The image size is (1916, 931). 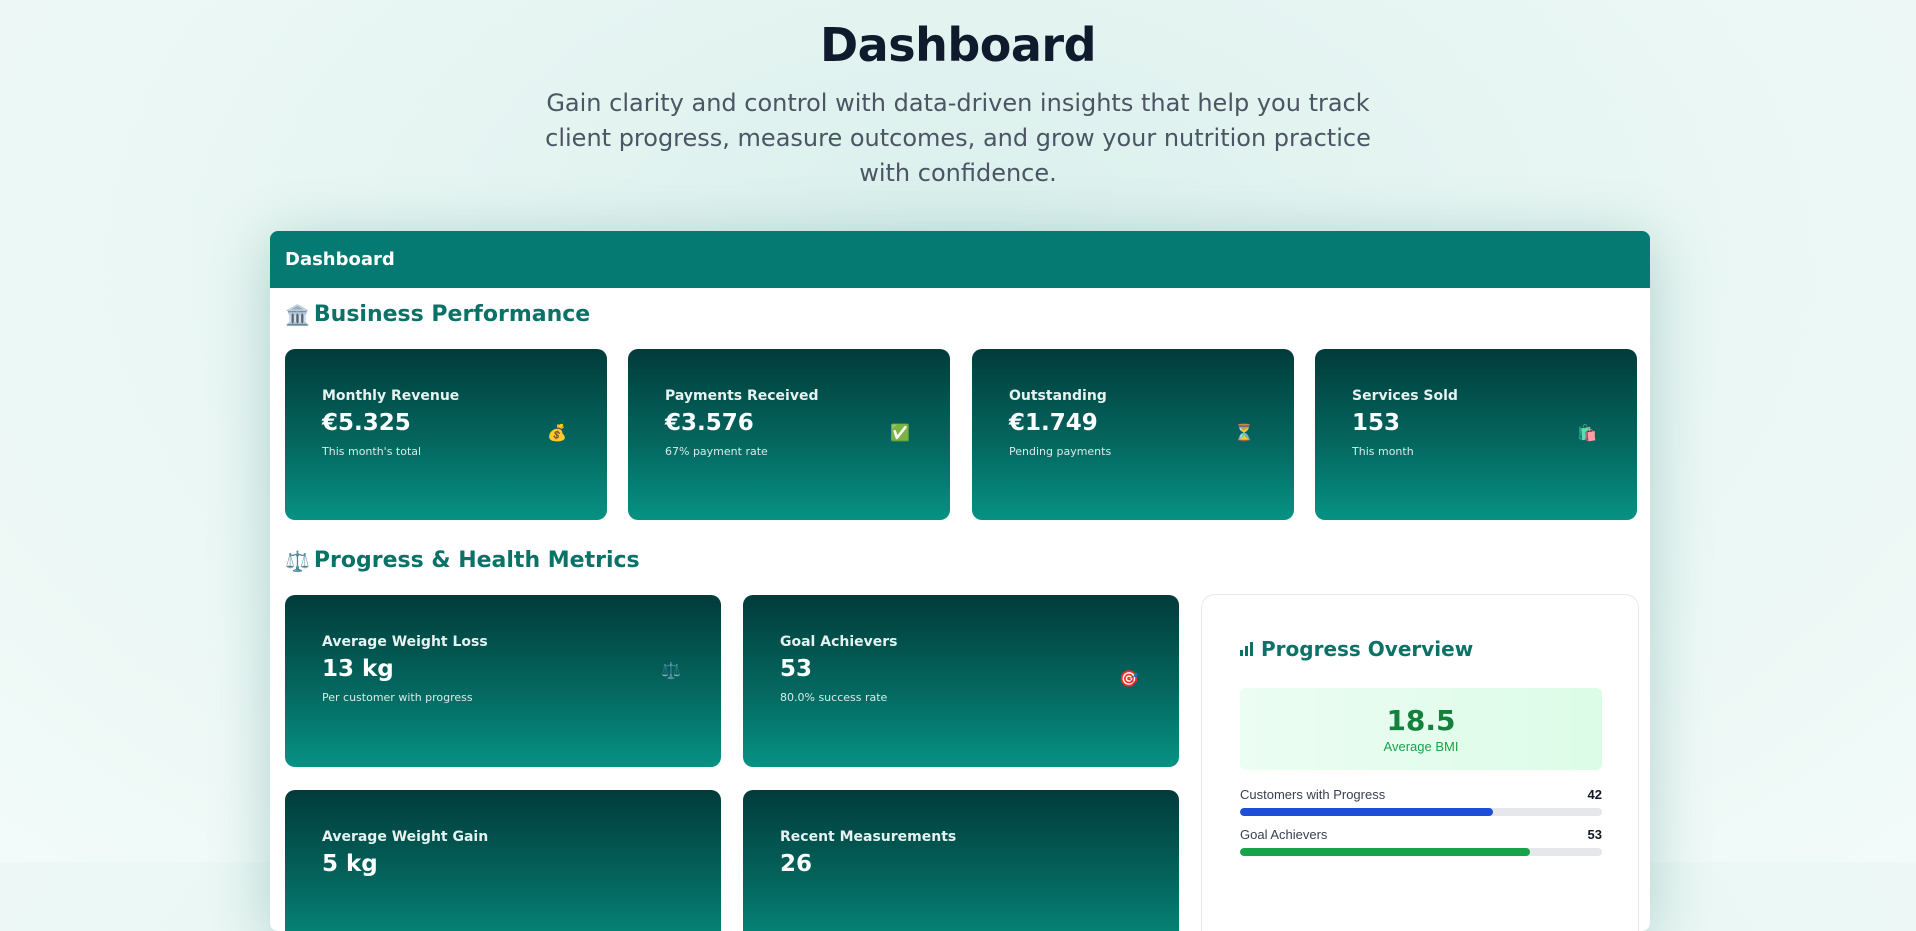 What do you see at coordinates (476, 560) in the screenshot?
I see `progress-metrics-title: Progress & Health Metrics` at bounding box center [476, 560].